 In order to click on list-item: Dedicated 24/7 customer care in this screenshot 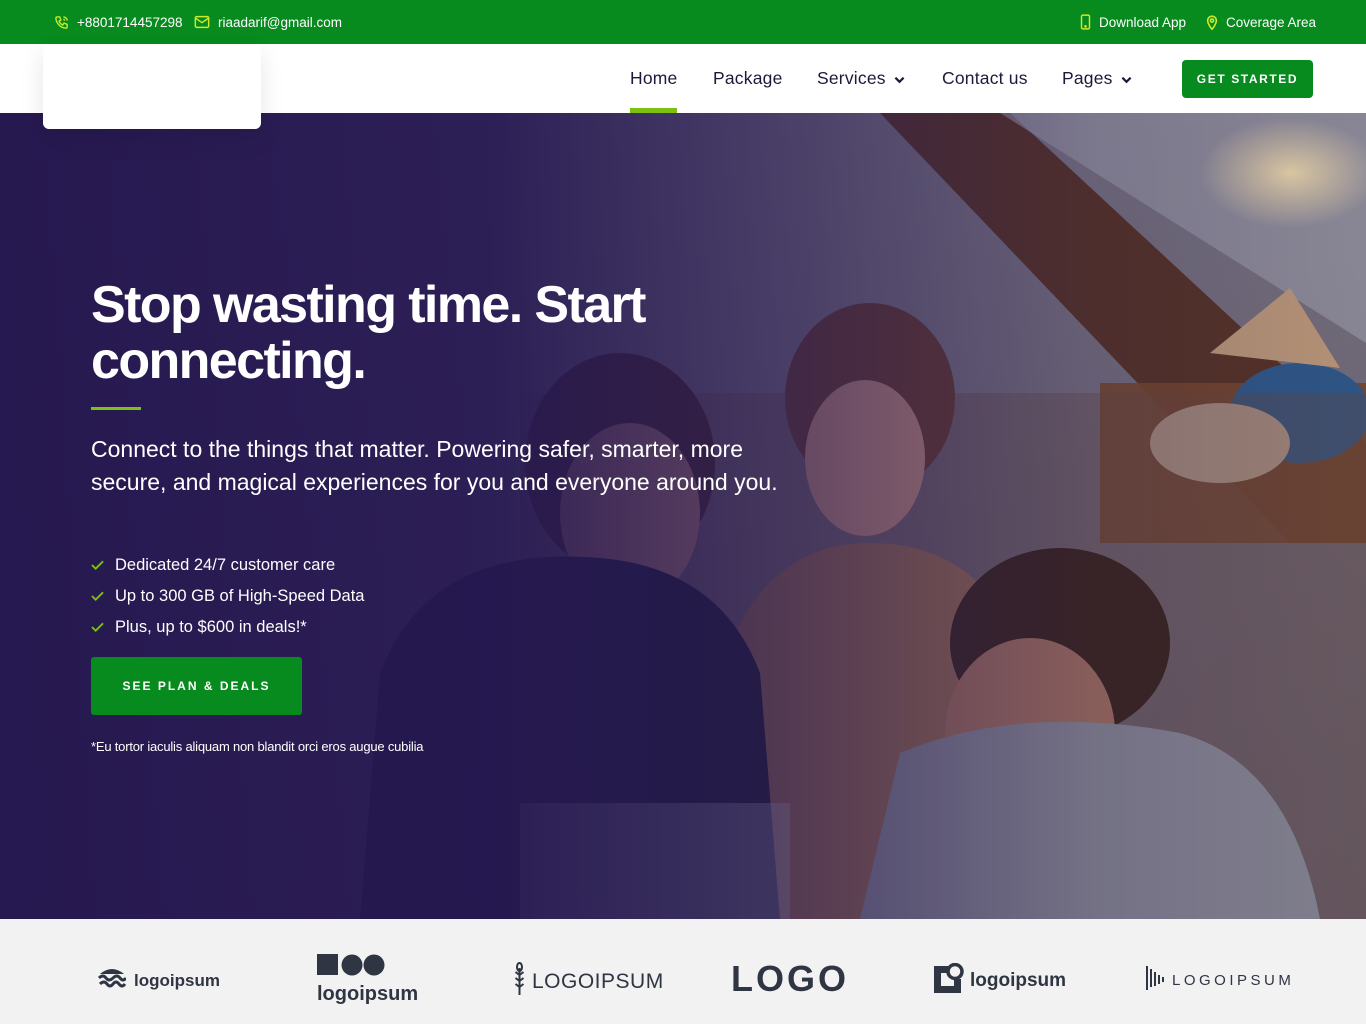, I will do `click(227, 565)`.